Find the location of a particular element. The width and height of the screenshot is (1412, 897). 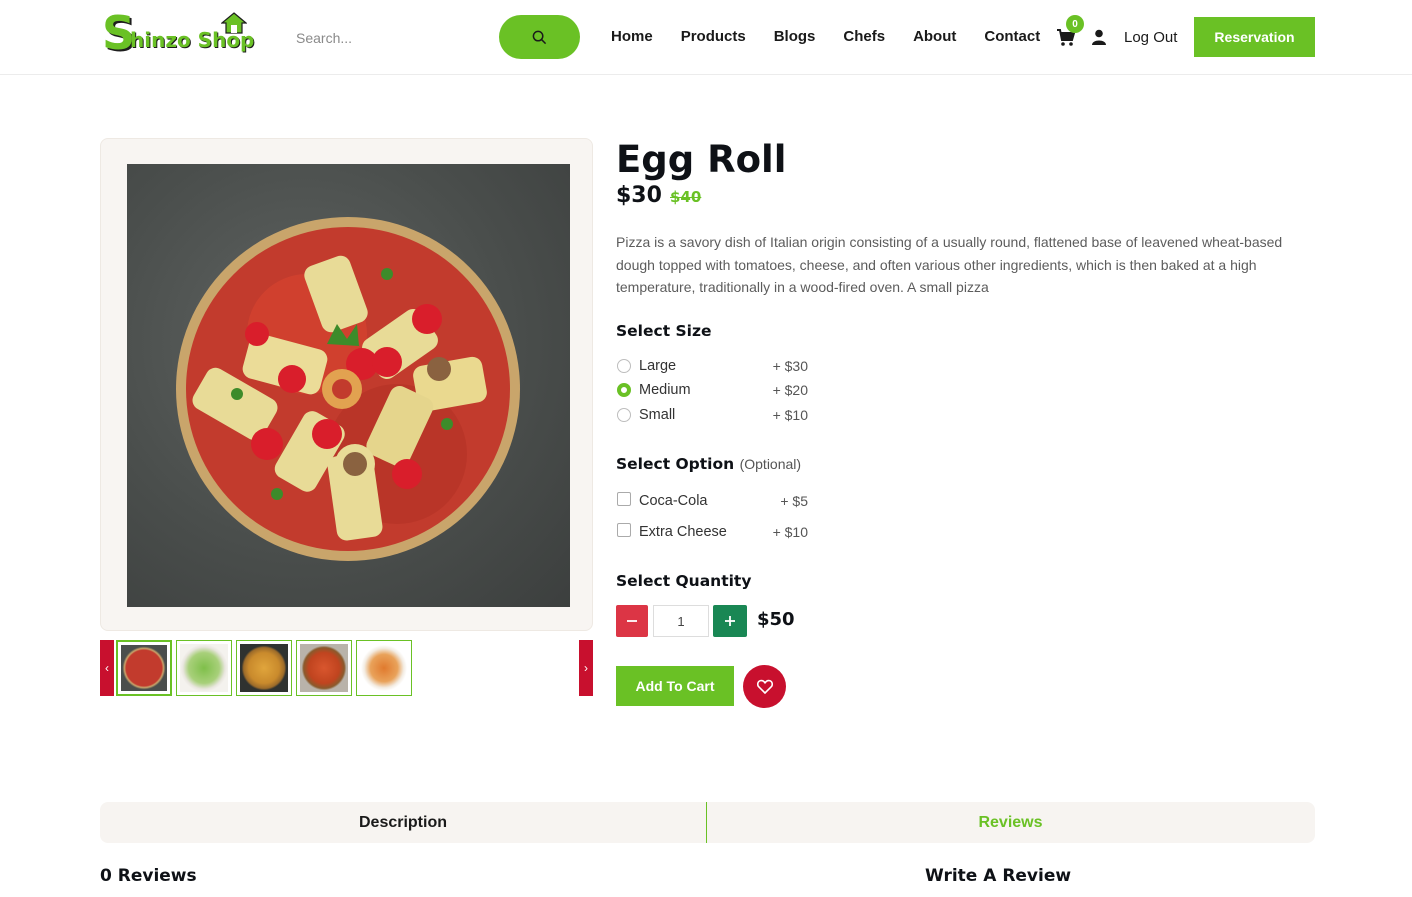

option-extra-cheese: Extra Cheese + $10 is located at coordinates (712, 533).